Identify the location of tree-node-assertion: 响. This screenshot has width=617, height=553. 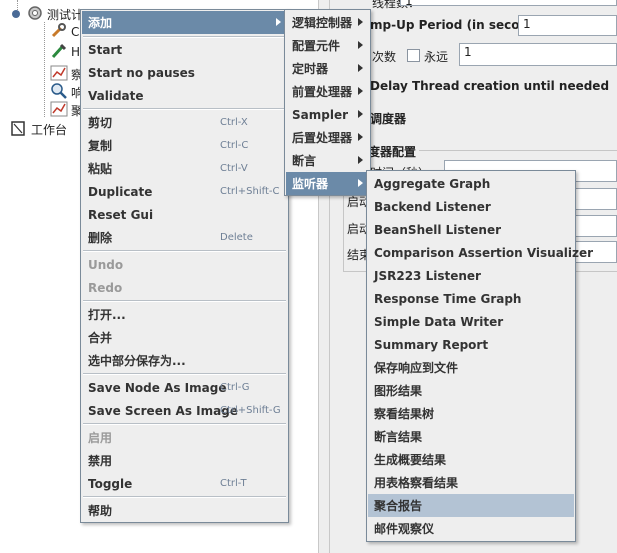
(66, 92).